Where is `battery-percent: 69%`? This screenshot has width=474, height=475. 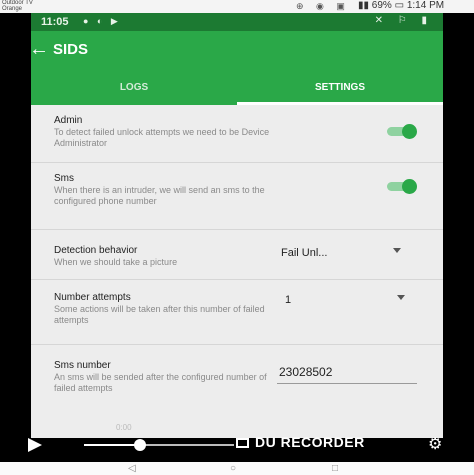 battery-percent: 69% is located at coordinates (381, 5).